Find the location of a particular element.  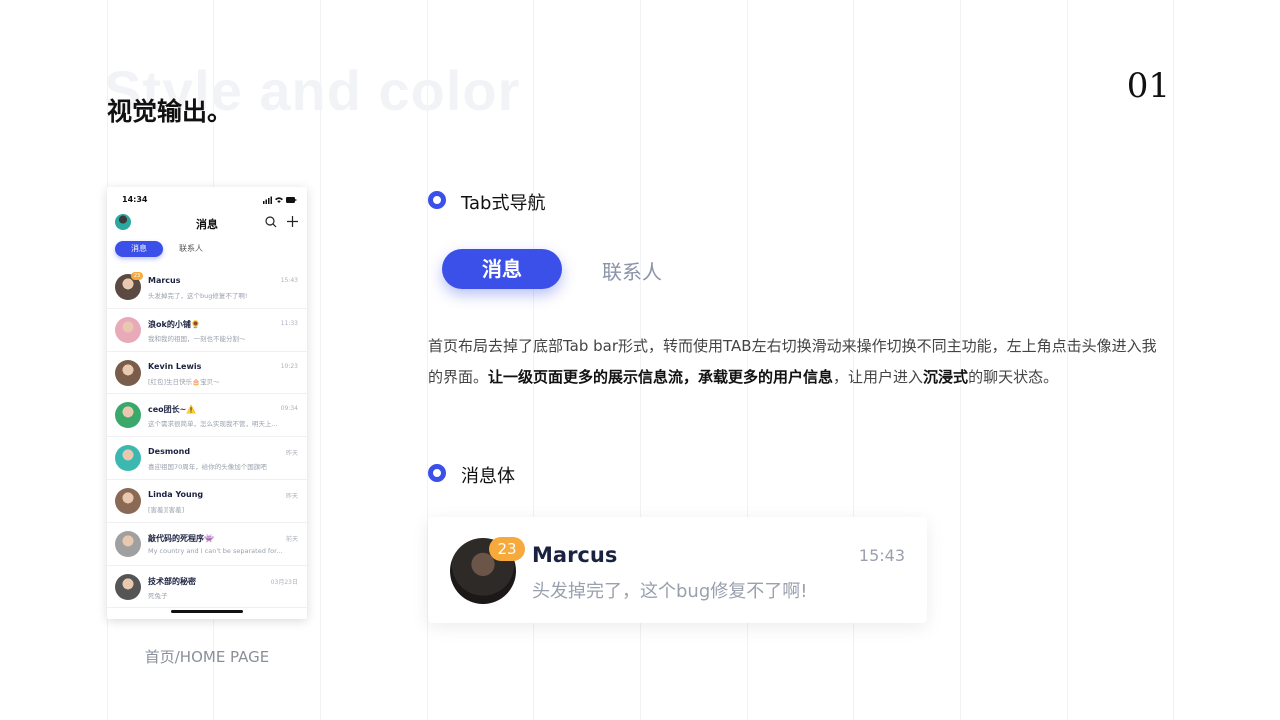

page-title: 视觉输出。 is located at coordinates (170, 111).